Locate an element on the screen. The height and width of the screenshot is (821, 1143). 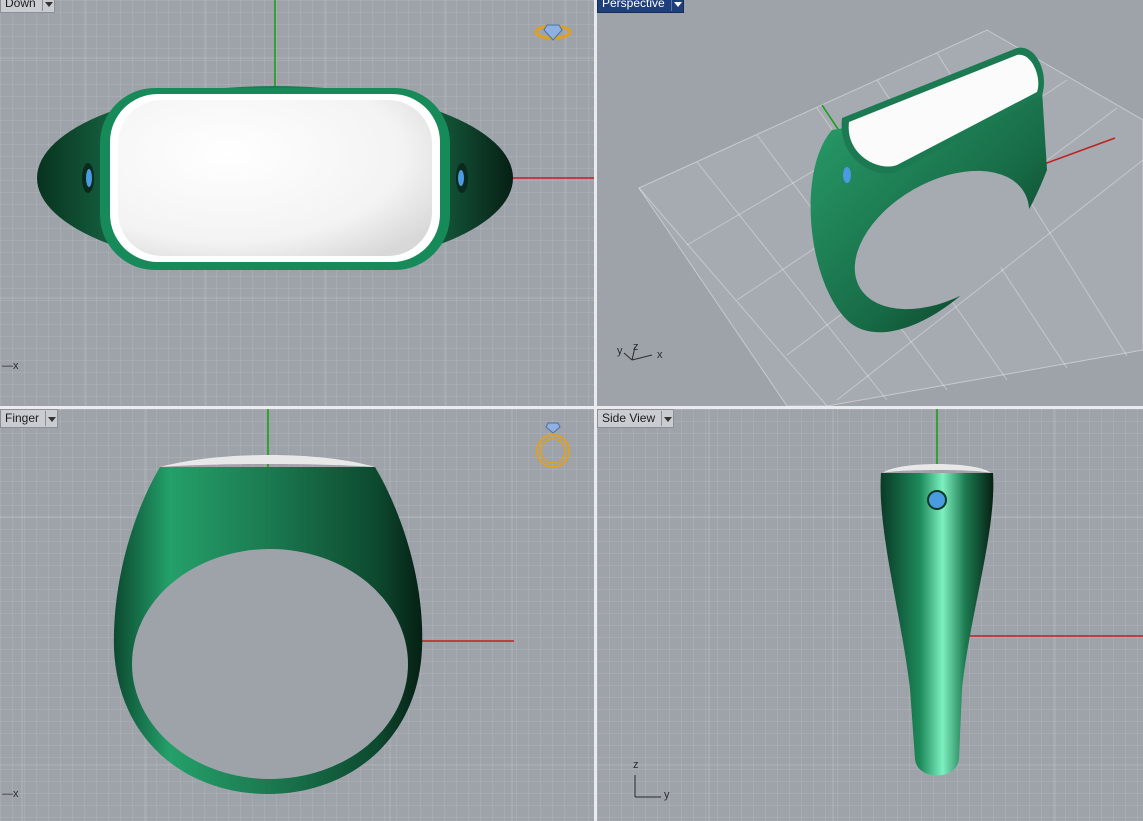
viewport-label-down: Down is located at coordinates (27, 6).